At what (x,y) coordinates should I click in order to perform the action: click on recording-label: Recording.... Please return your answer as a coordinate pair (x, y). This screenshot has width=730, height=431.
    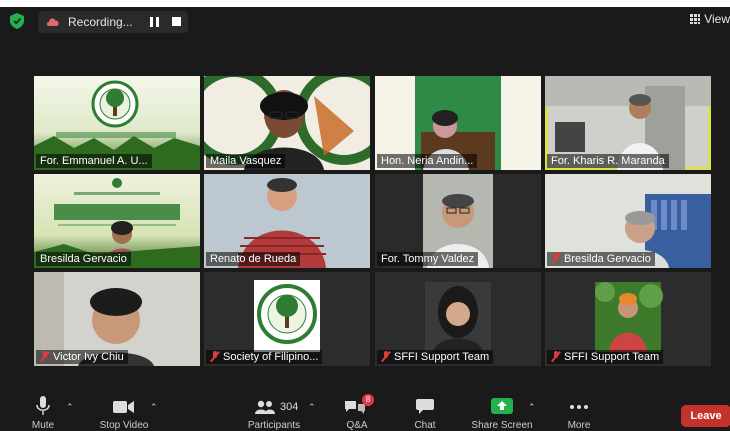
    Looking at the image, I should click on (100, 22).